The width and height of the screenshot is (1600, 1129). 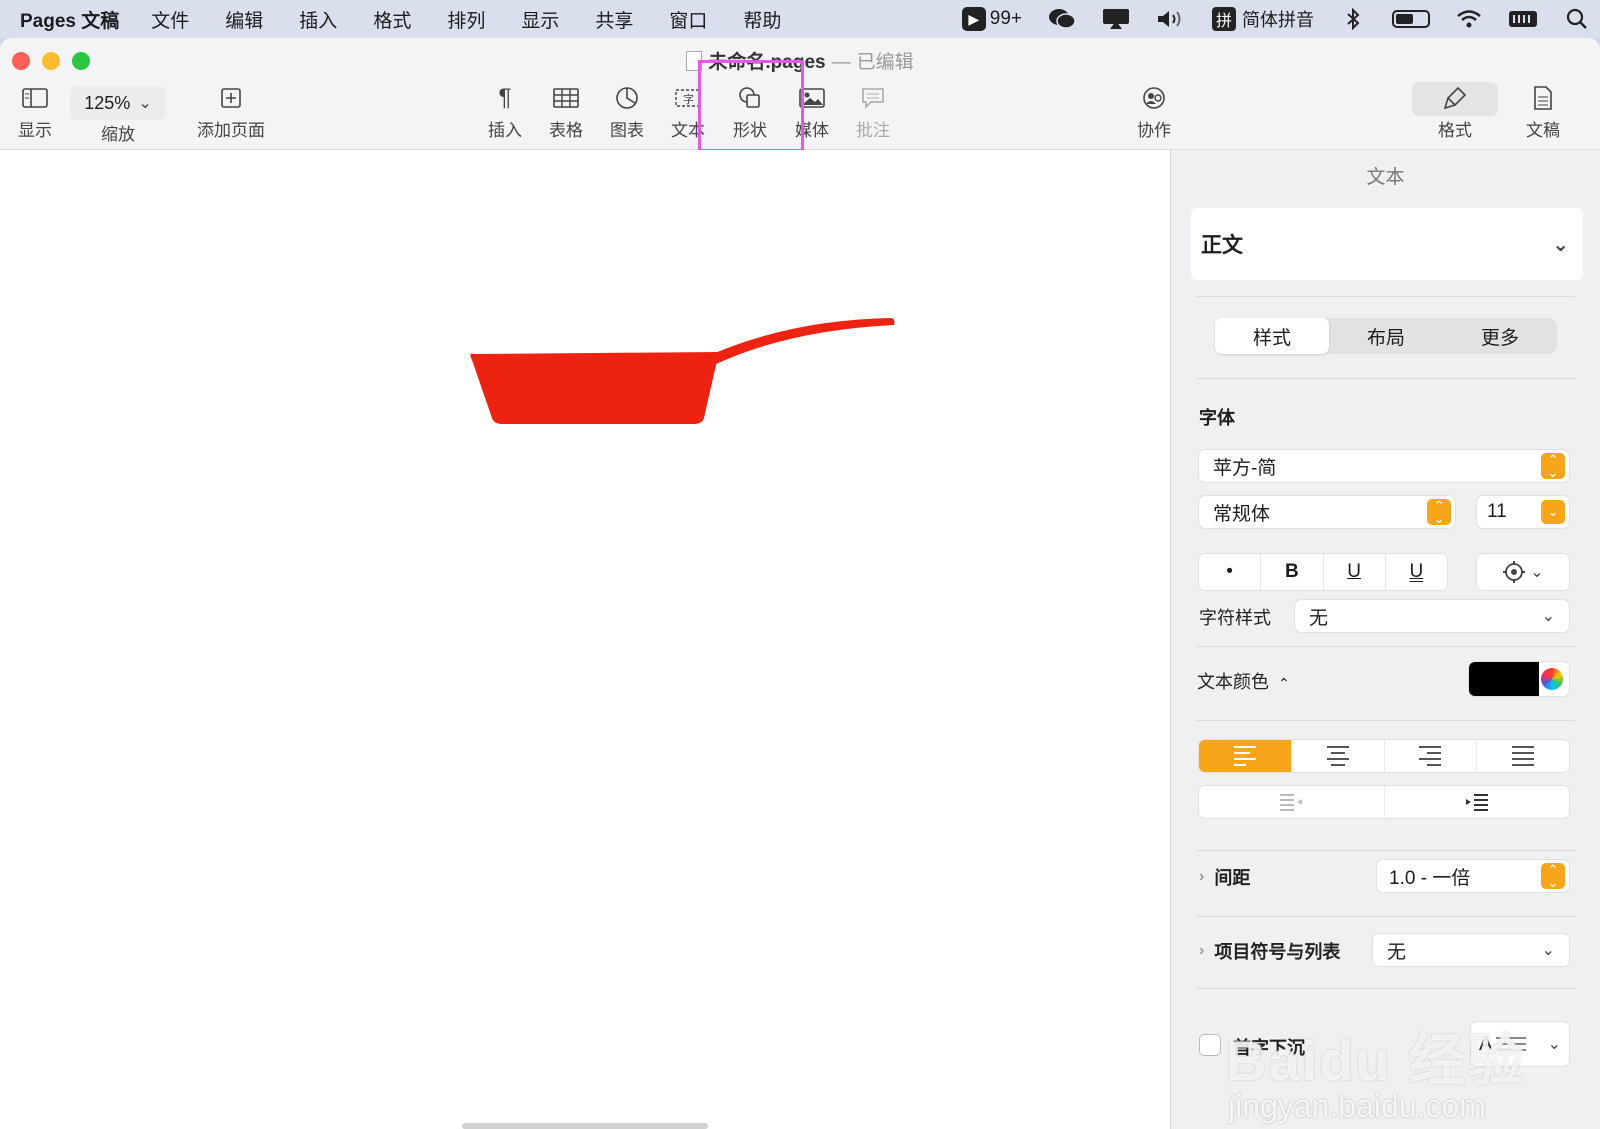 What do you see at coordinates (1523, 19) in the screenshot?
I see `keyboard-icon` at bounding box center [1523, 19].